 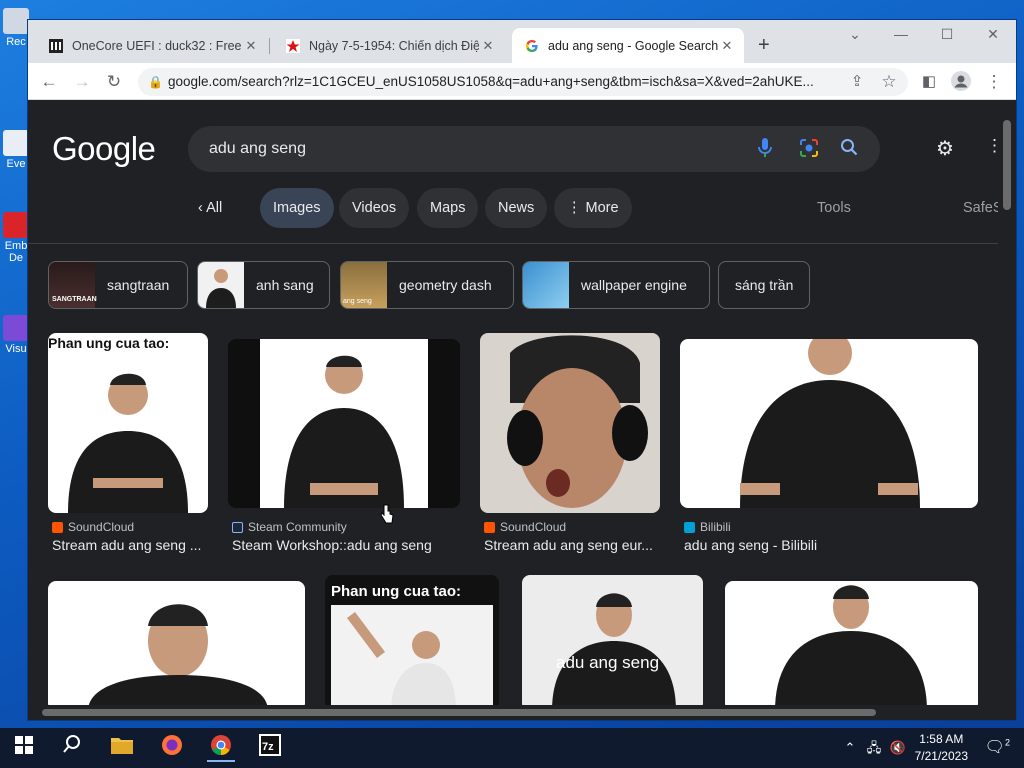 I want to click on tab-title: OneCore UEFI : duck32 : Free Do, so click(x=157, y=45).